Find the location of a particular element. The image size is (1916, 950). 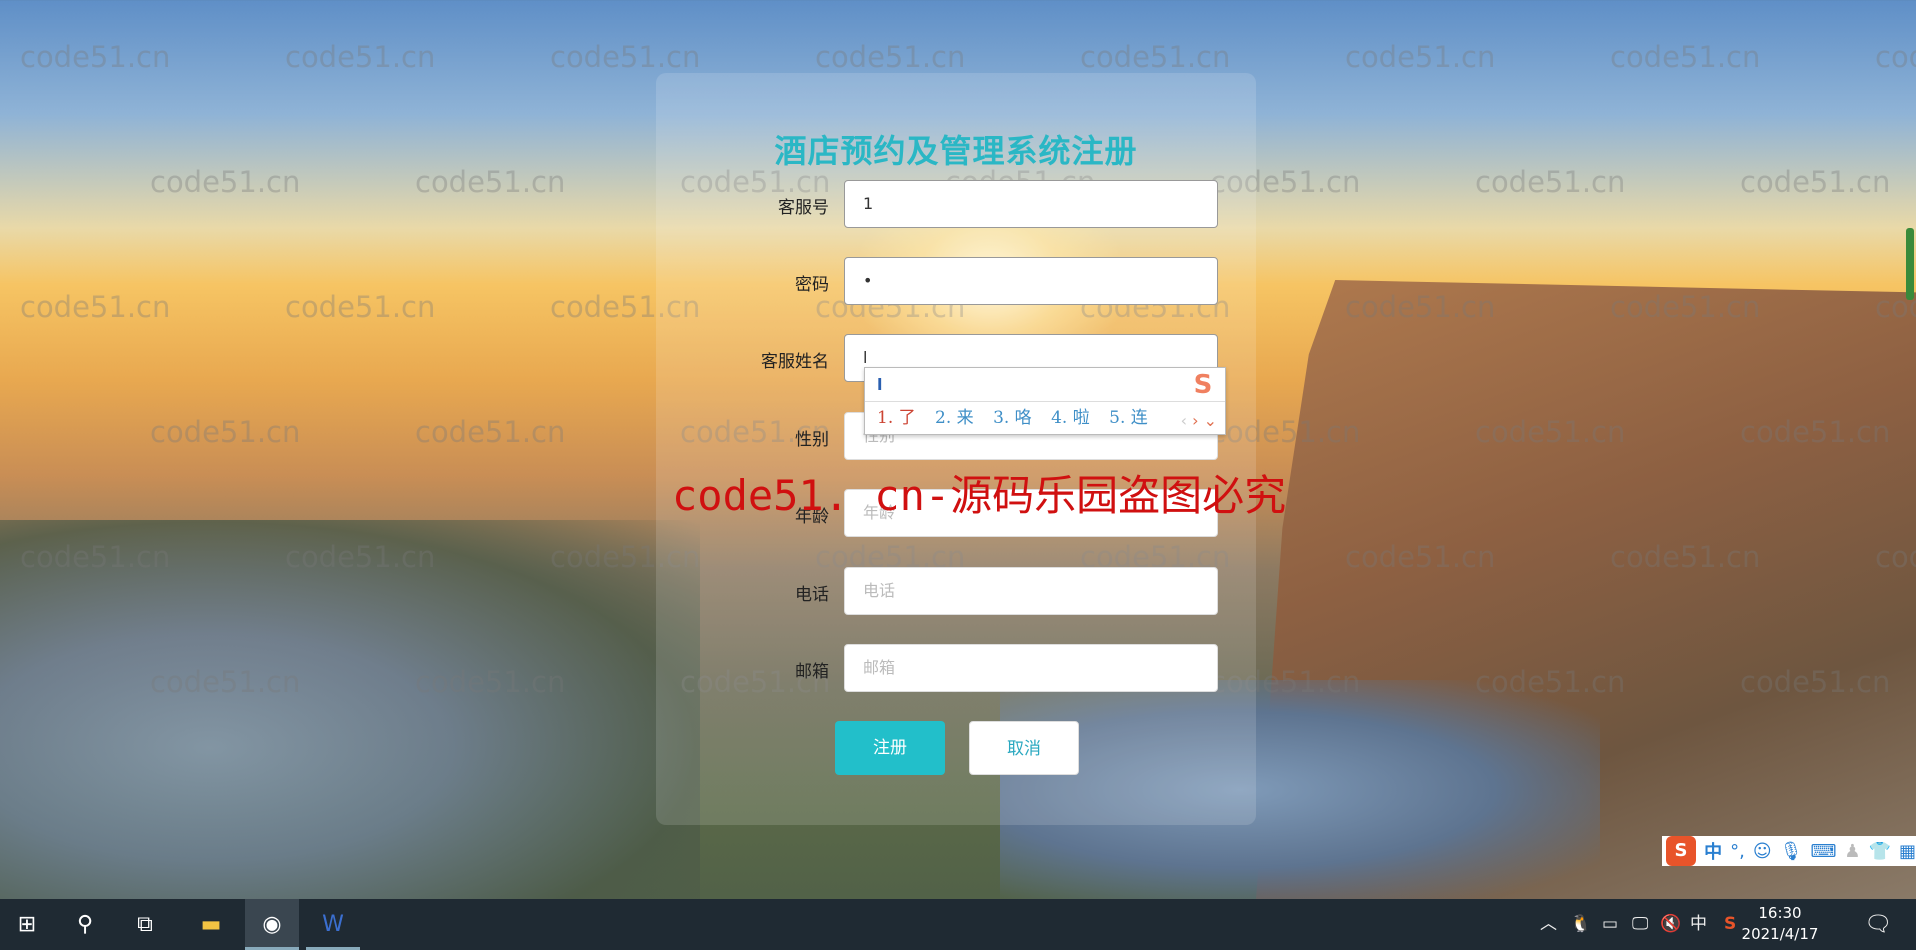

field-input: • is located at coordinates (1031, 281).